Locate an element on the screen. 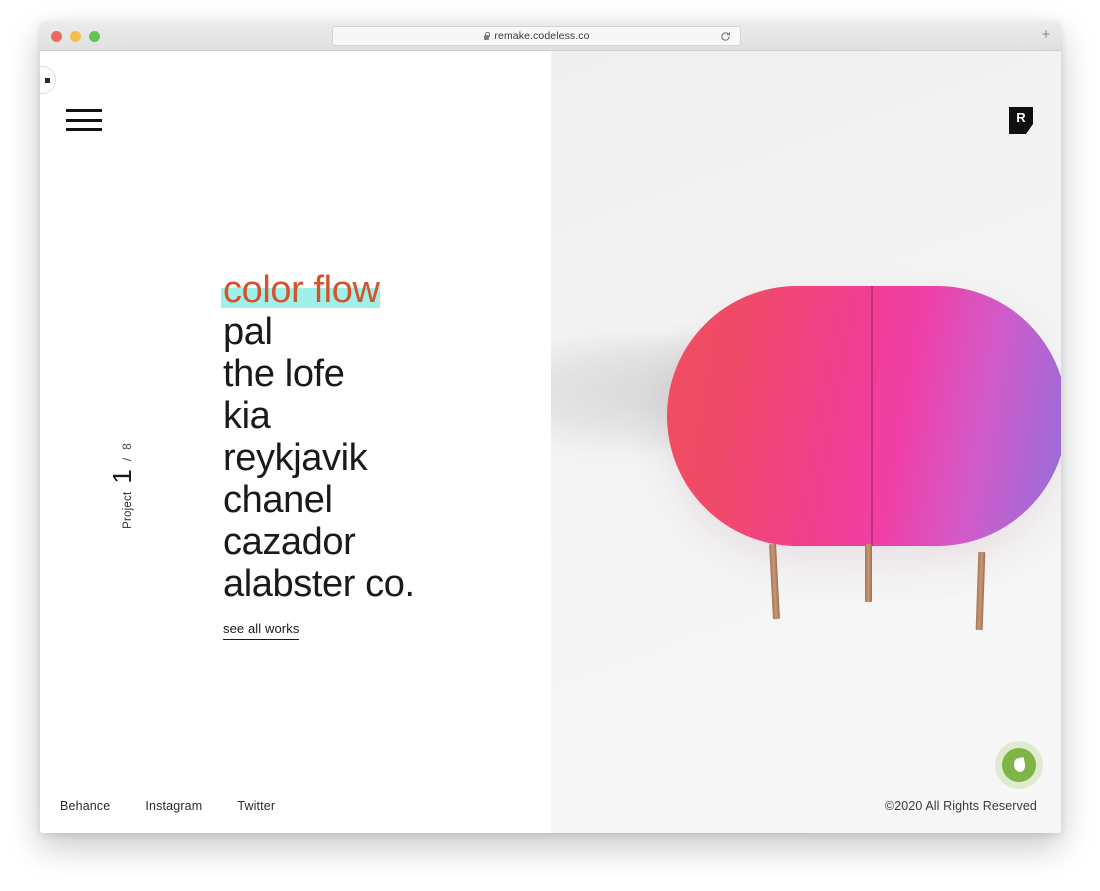 Image resolution: width=1100 pixels, height=891 pixels. project-list-item: alabster co. is located at coordinates (388, 584).